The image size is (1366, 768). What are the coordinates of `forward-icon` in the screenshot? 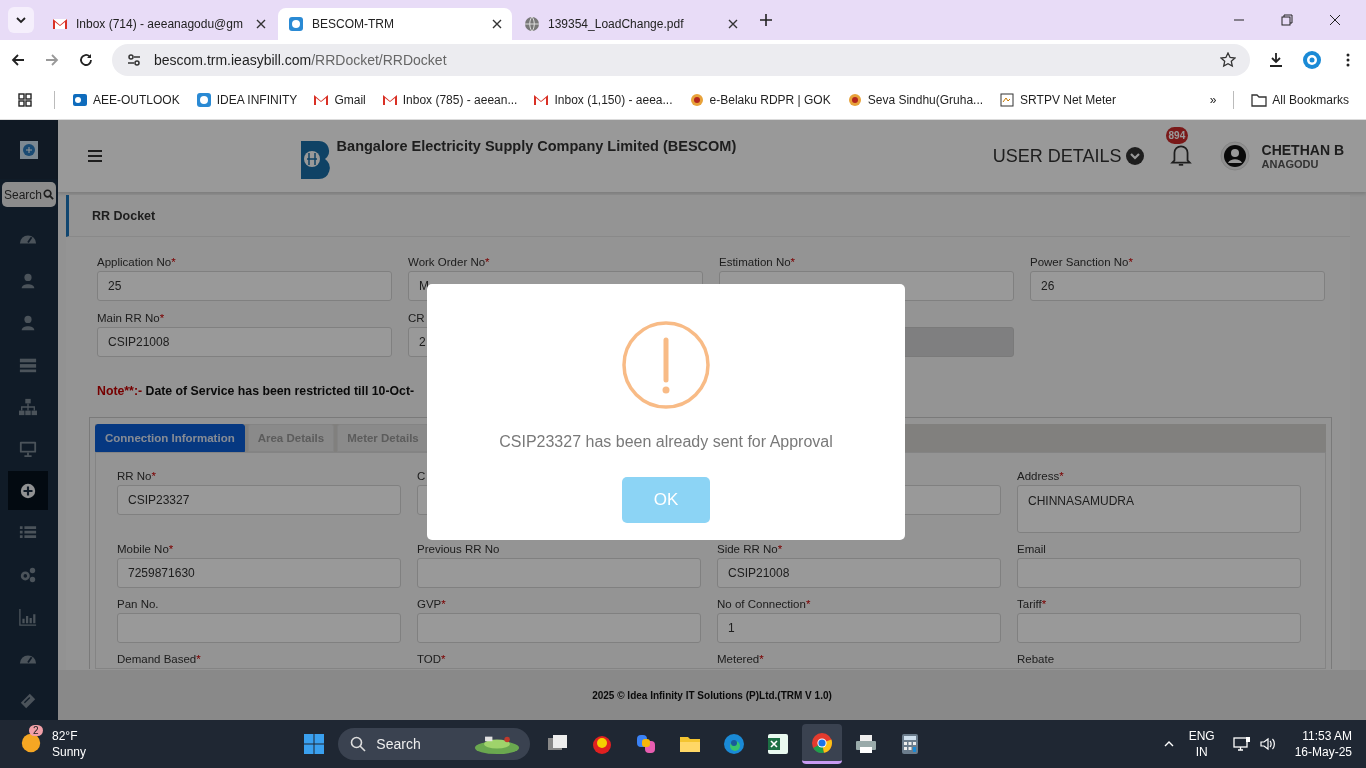 It's located at (52, 60).